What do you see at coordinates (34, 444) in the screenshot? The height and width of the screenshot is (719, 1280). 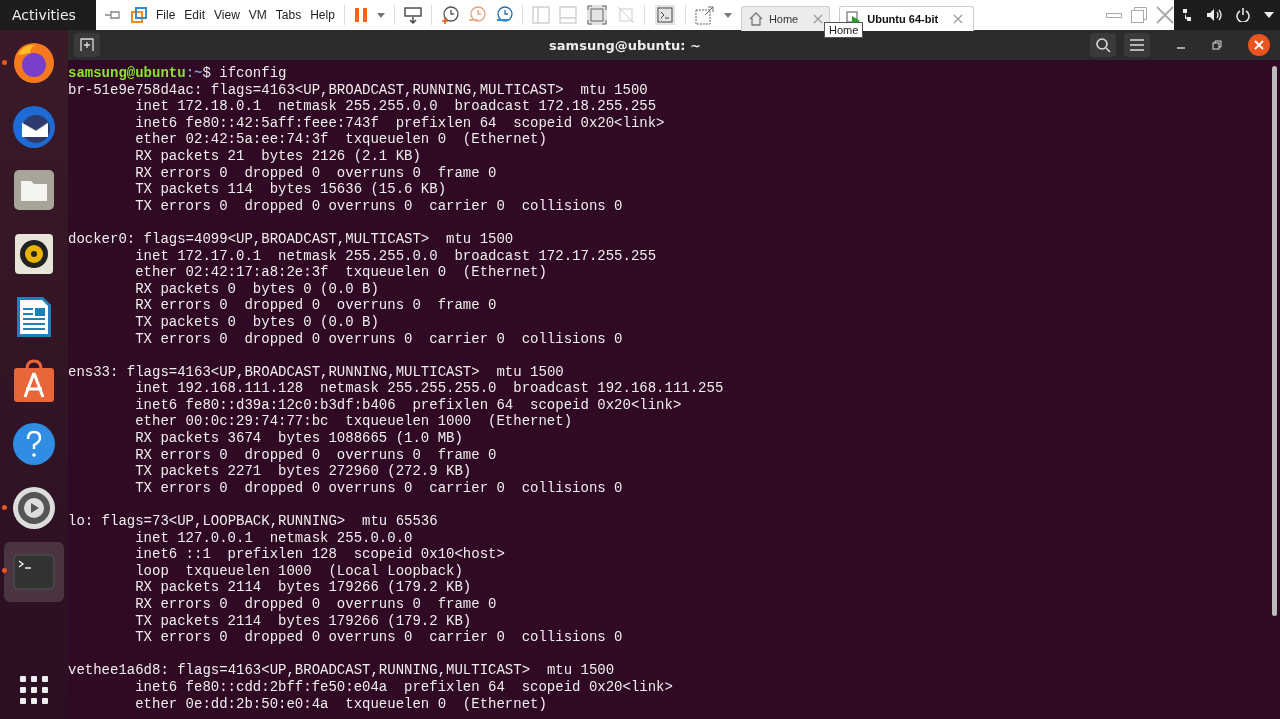 I see `help-icon` at bounding box center [34, 444].